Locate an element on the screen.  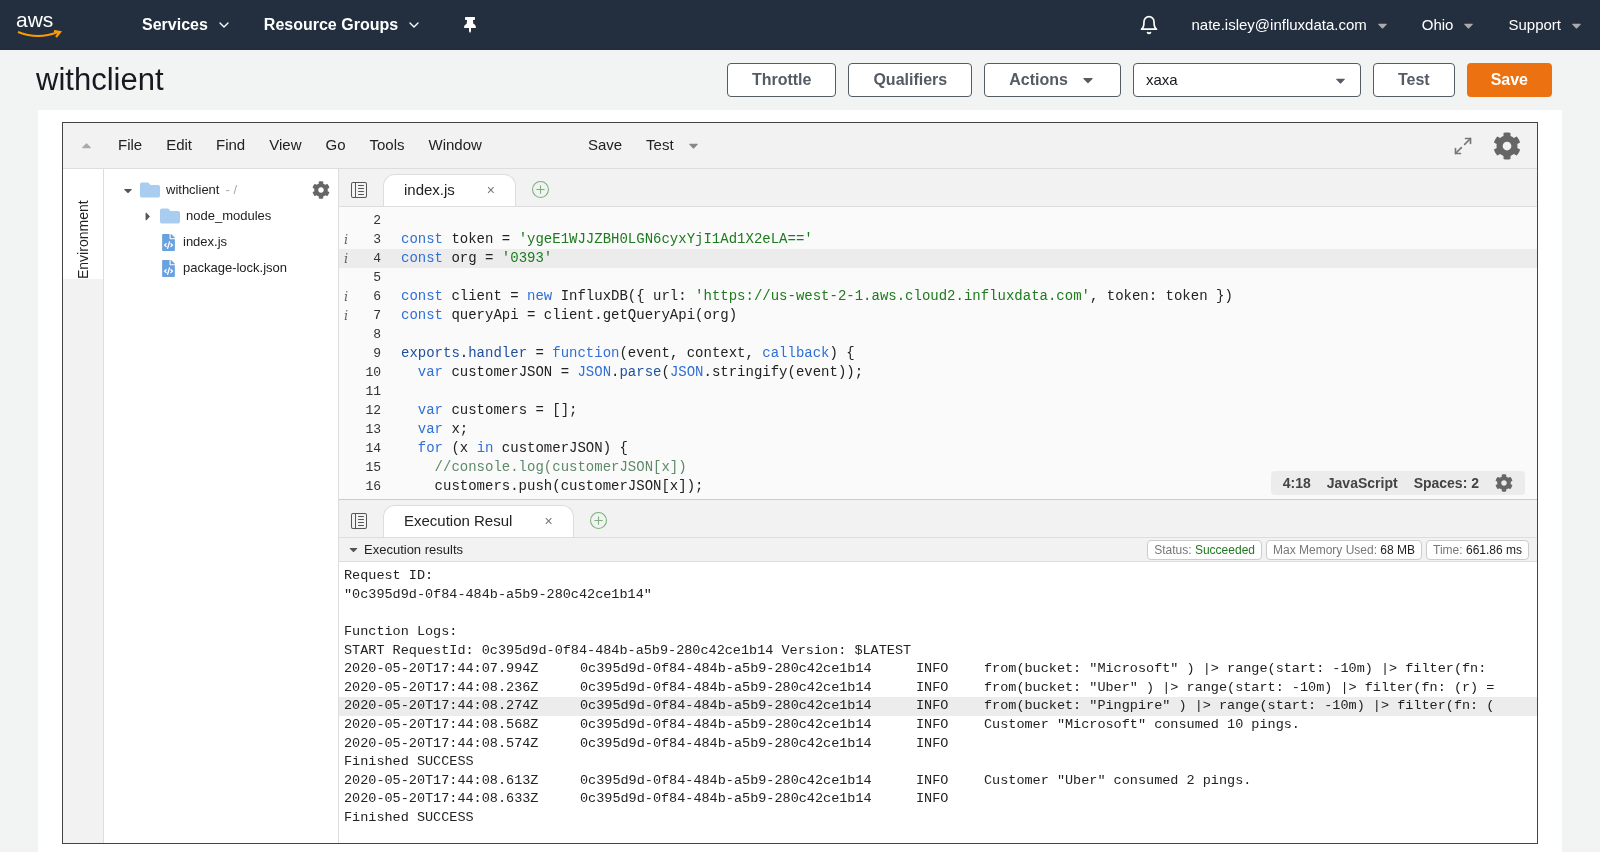
menu-item: Tools is located at coordinates (387, 145).